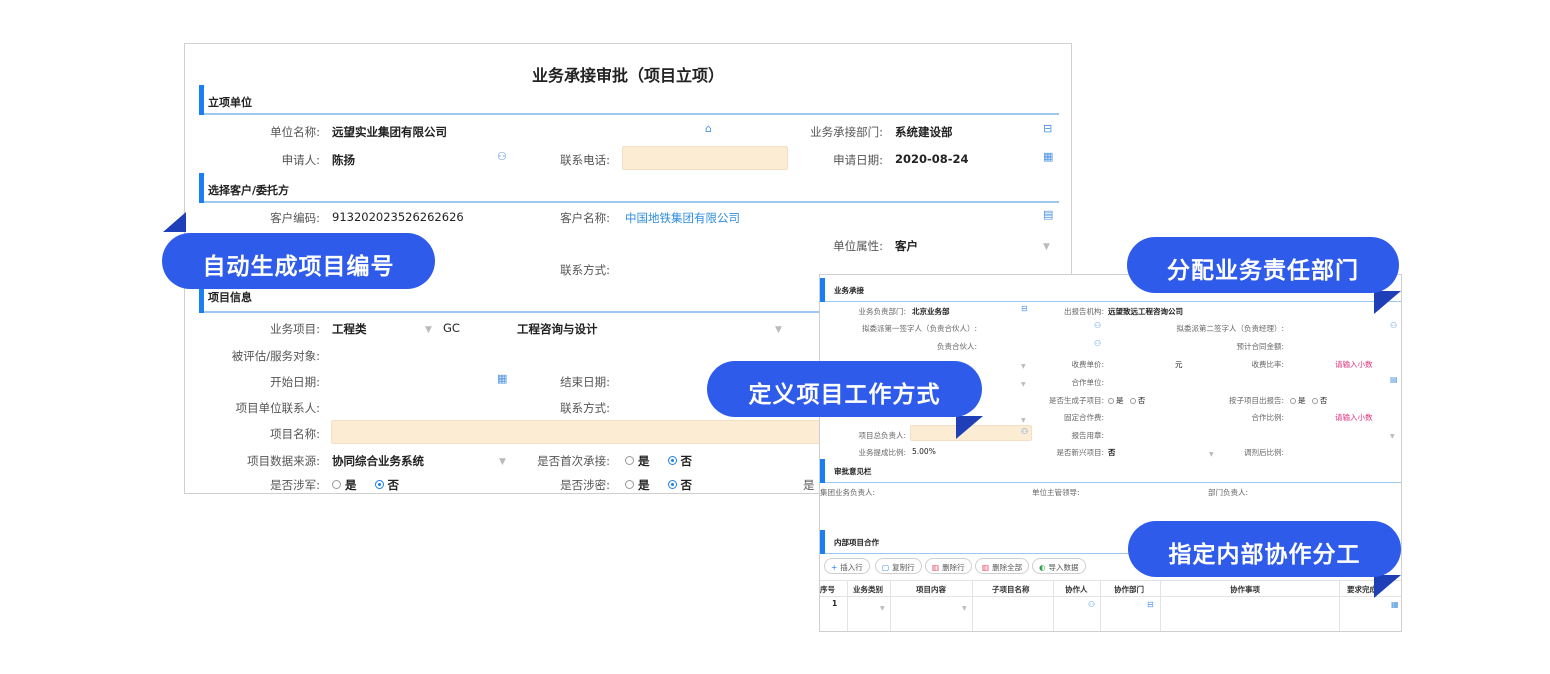 The width and height of the screenshot is (1550, 674). Describe the element at coordinates (658, 461) in the screenshot. I see `first-radio-group: 是 否` at that location.